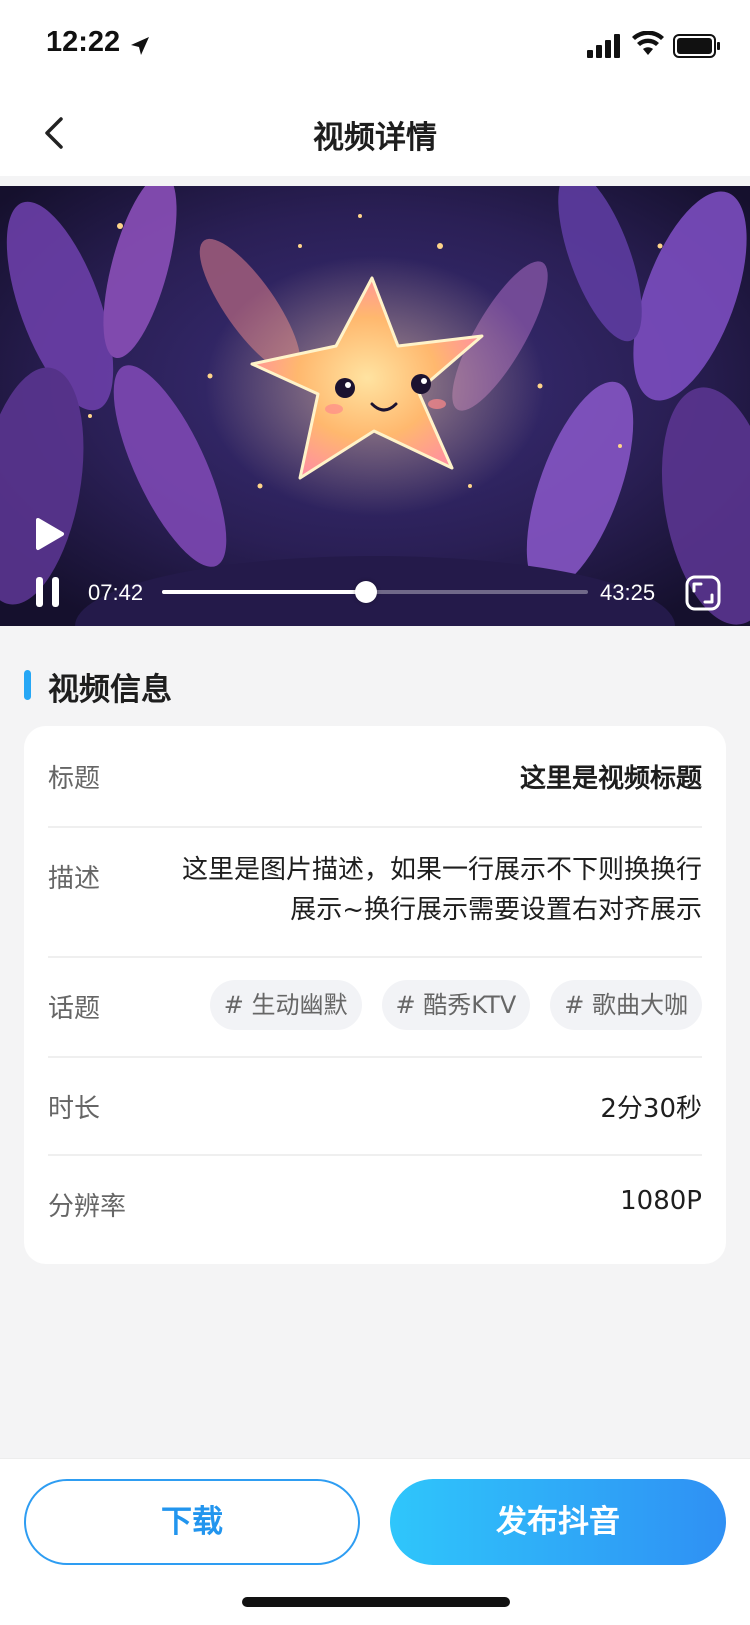 The width and height of the screenshot is (750, 1625). I want to click on progress-fill, so click(264, 592).